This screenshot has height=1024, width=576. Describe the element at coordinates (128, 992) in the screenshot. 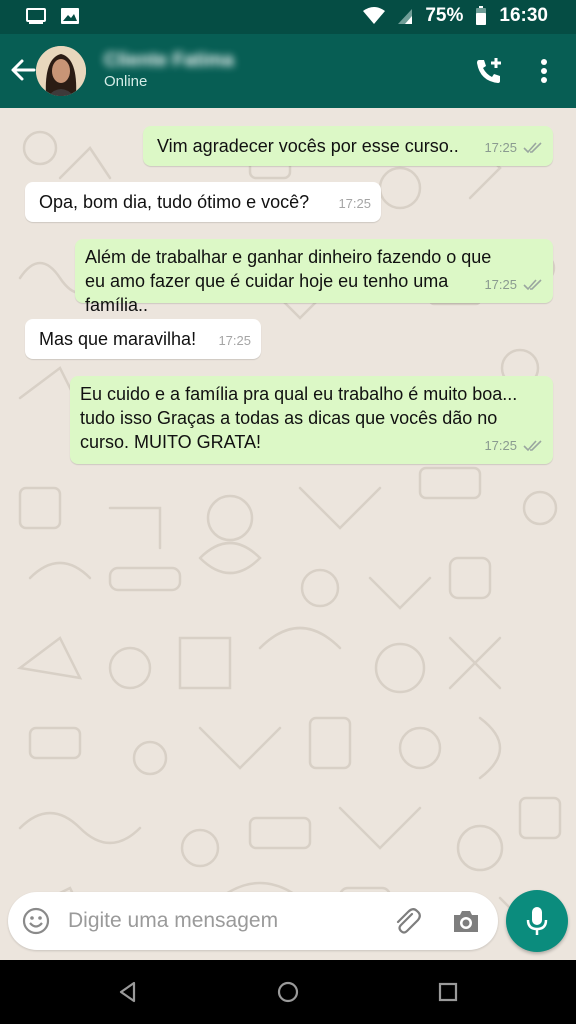

I see `nav-back-icon` at that location.